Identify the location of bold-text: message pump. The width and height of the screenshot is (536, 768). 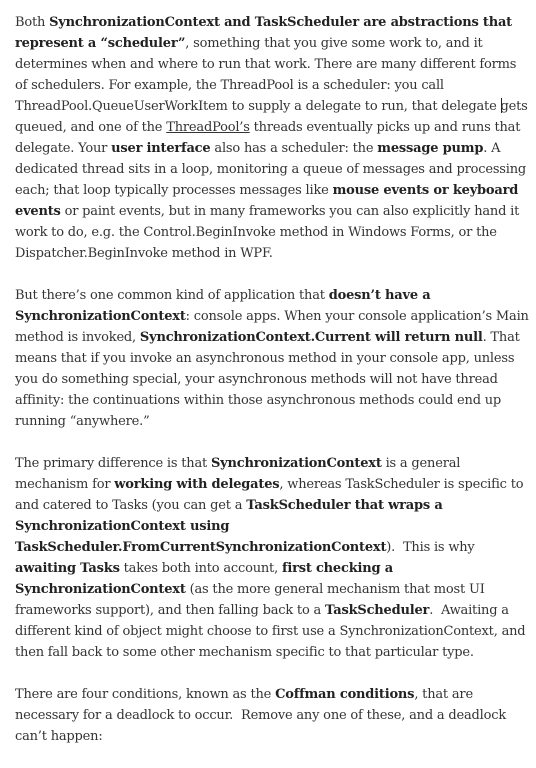
(430, 148).